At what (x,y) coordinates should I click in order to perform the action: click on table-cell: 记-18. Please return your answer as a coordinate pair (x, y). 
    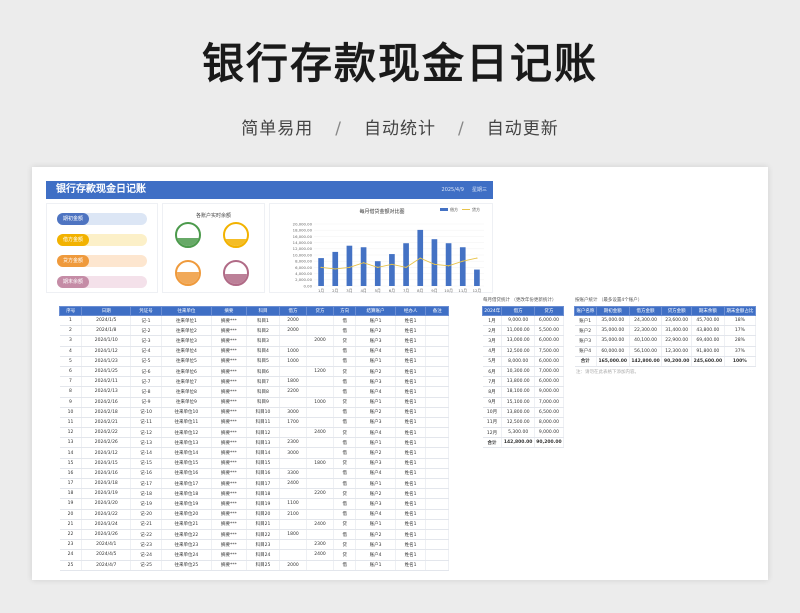
    Looking at the image, I should click on (146, 494).